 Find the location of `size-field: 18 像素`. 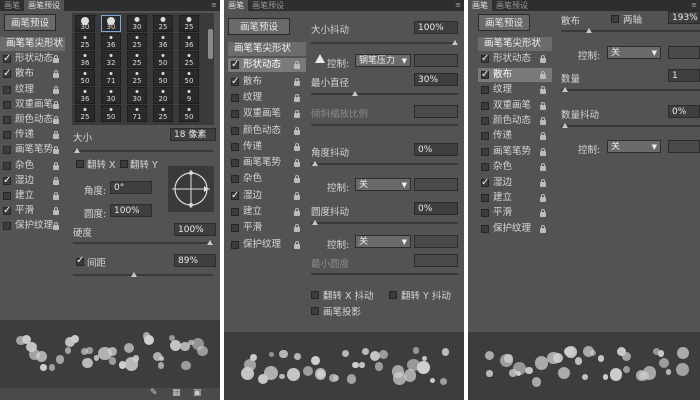

size-field: 18 像素 is located at coordinates (193, 134).